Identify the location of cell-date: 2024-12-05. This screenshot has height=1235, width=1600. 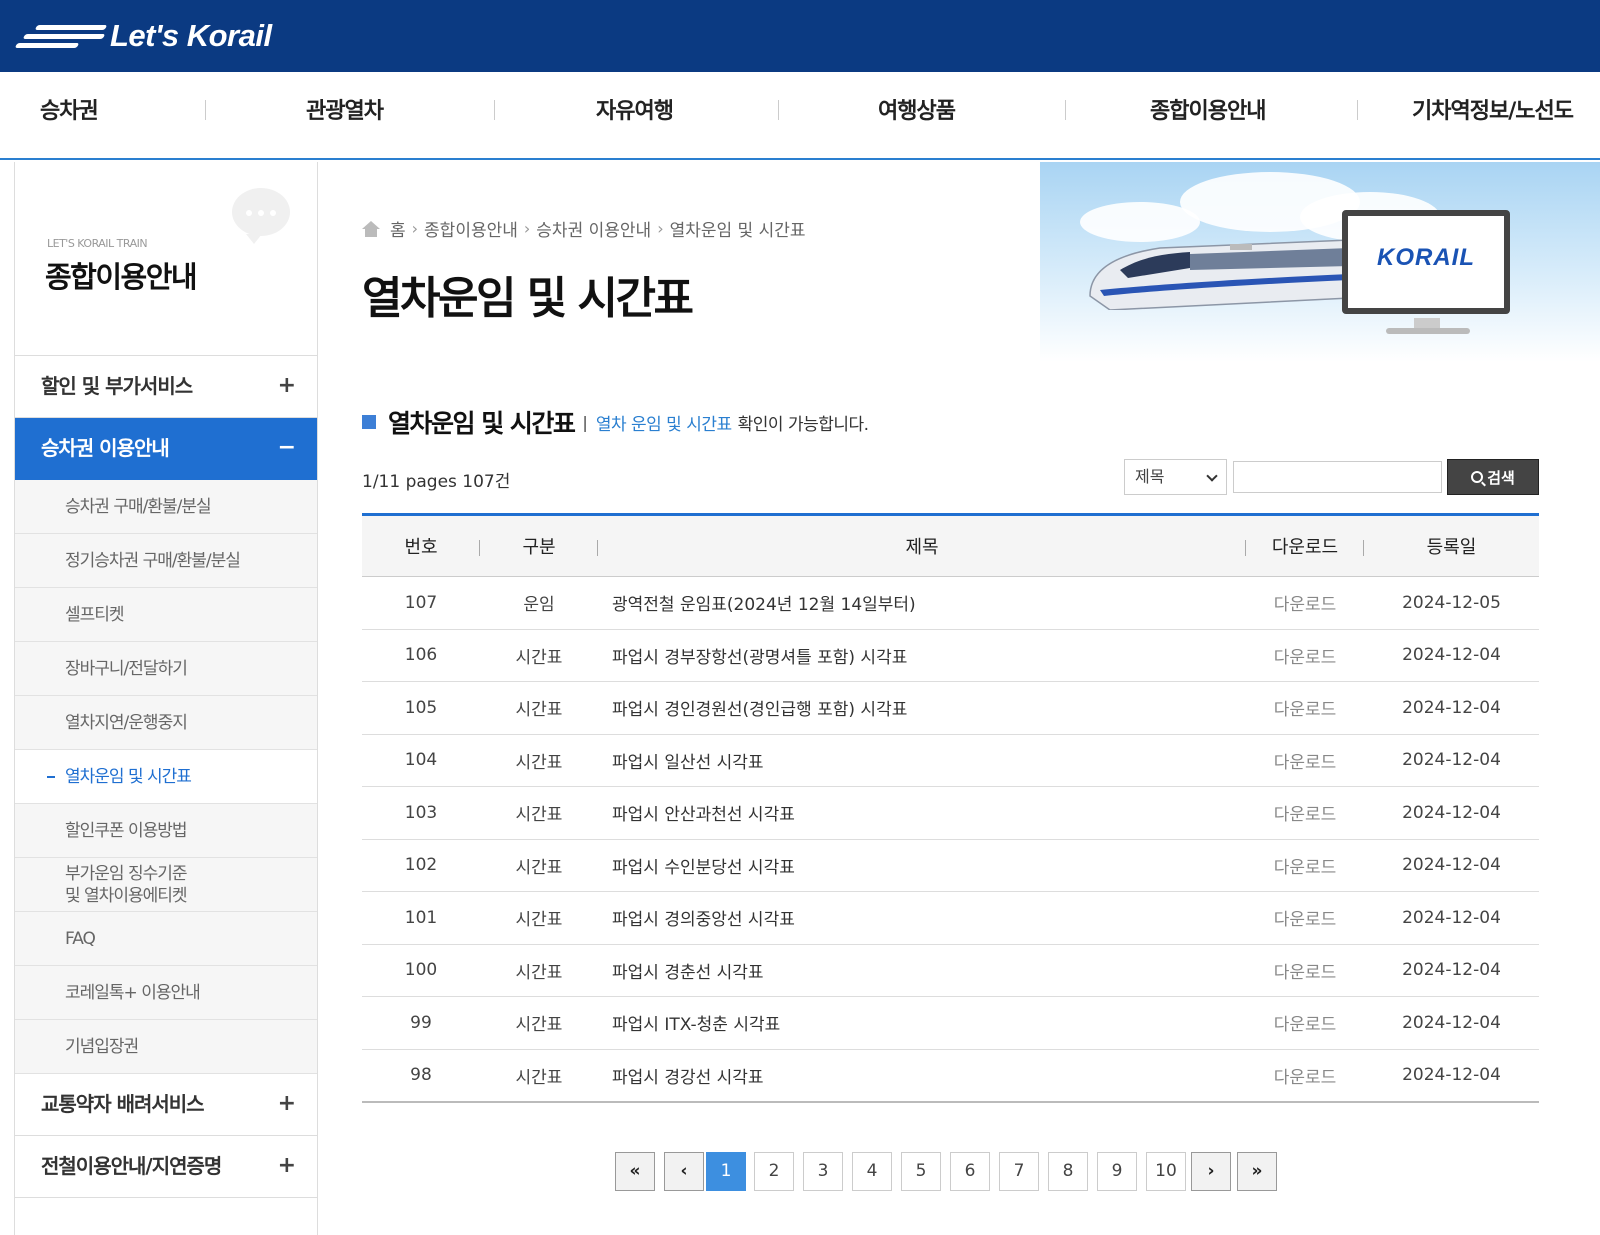
(1451, 603).